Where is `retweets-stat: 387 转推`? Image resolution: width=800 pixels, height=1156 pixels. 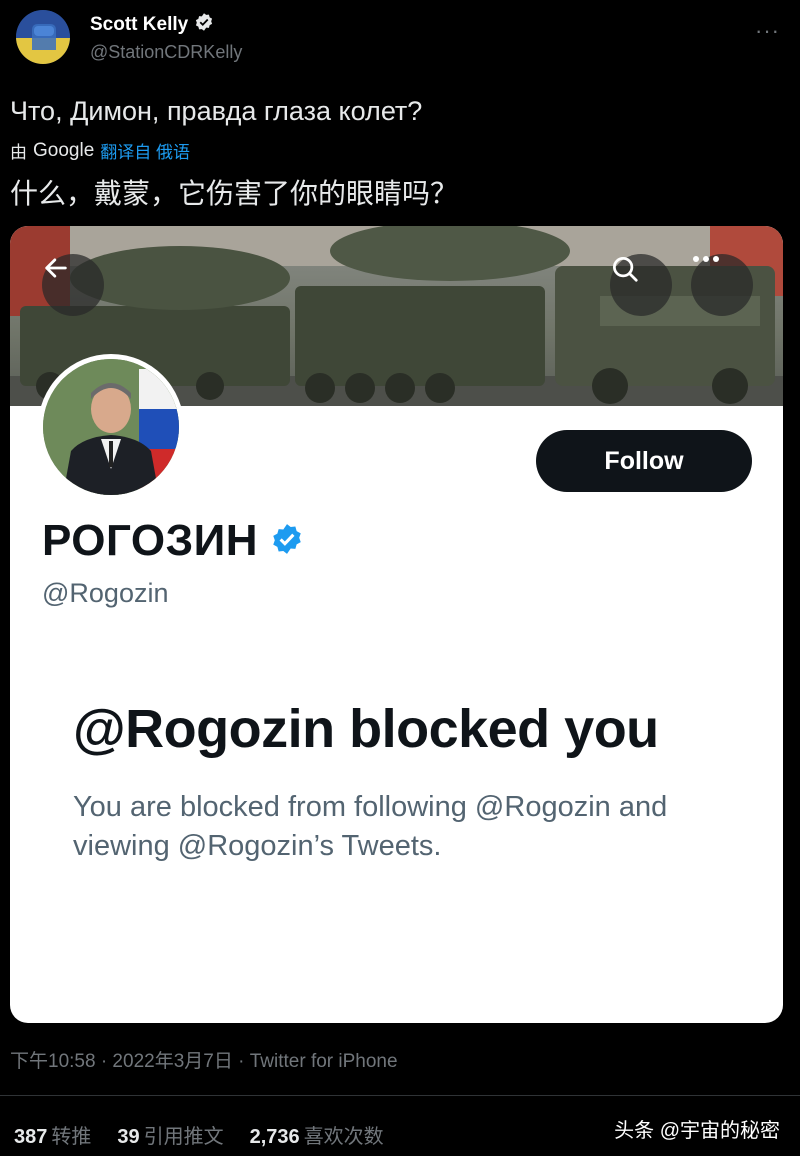
retweets-stat: 387 转推 is located at coordinates (52, 1134).